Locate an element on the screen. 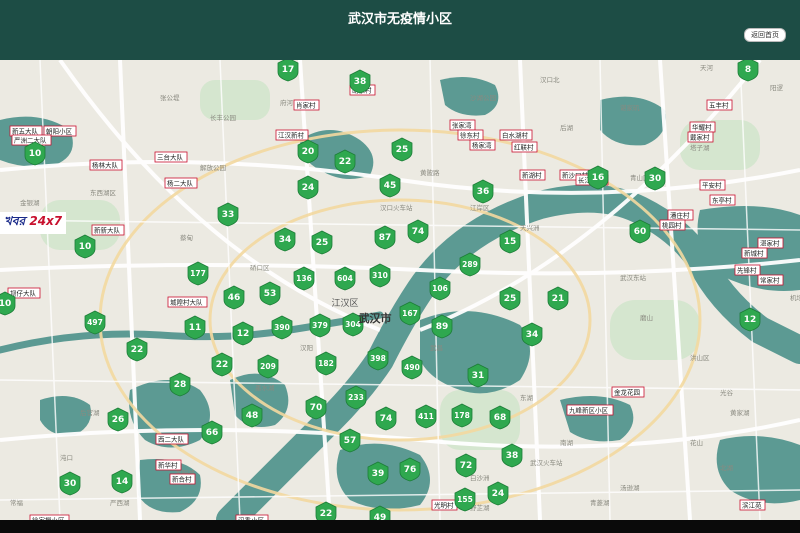 Image resolution: width=800 pixels, height=533 pixels. place-tag: 徐东村 is located at coordinates (470, 135).